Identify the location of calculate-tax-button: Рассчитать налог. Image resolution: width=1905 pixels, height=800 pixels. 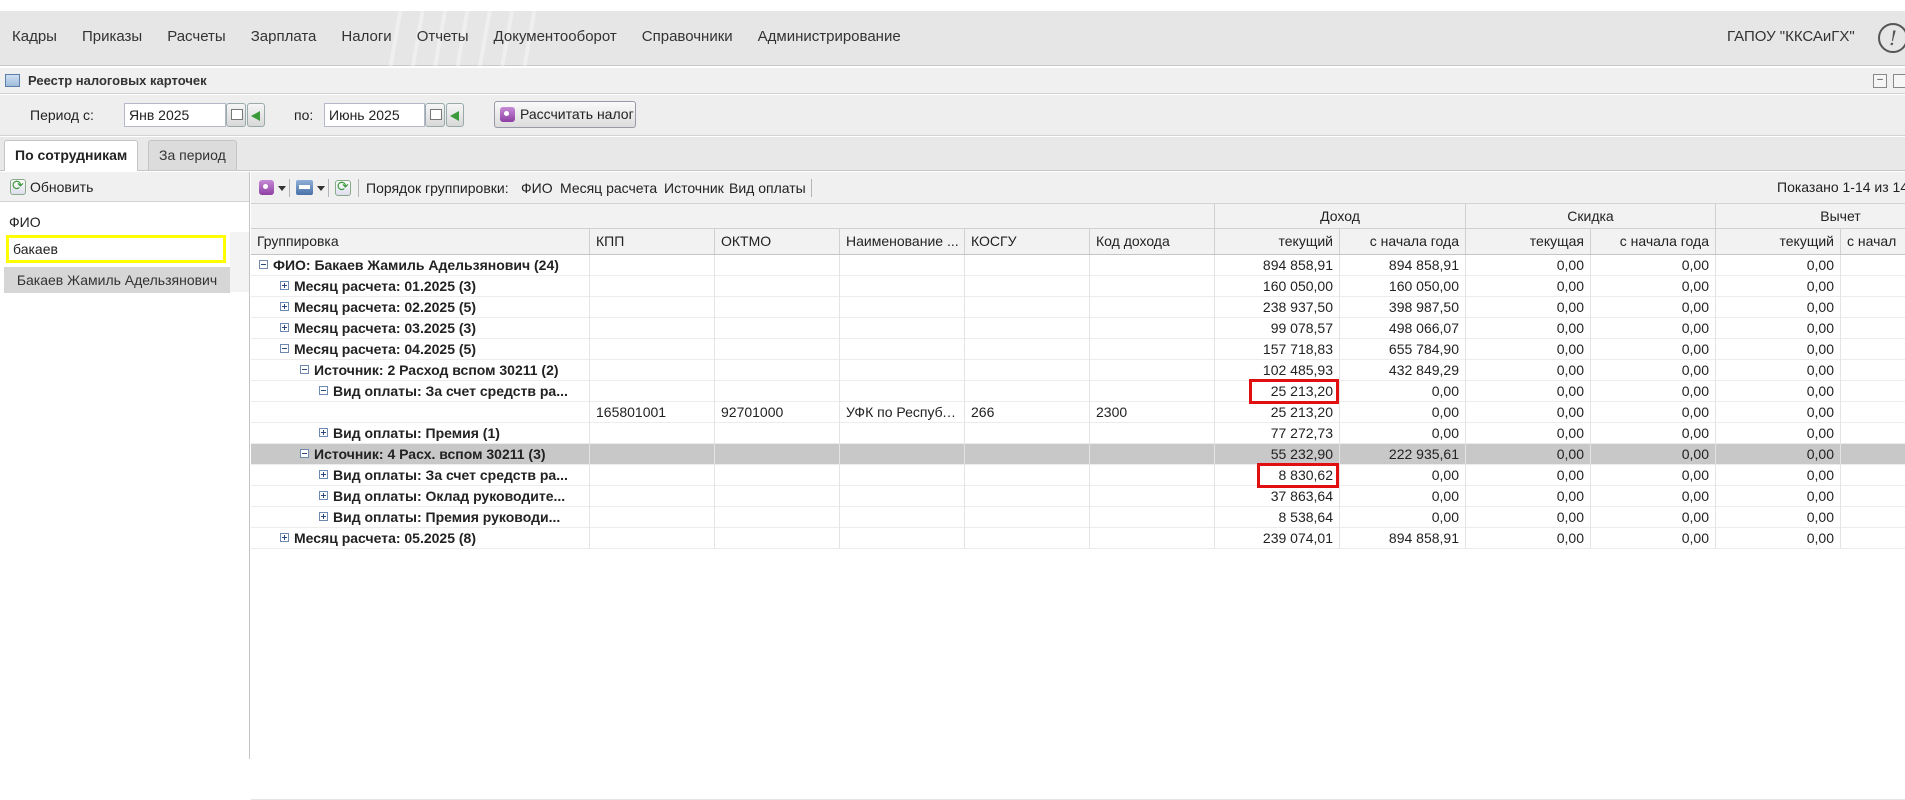
(565, 114).